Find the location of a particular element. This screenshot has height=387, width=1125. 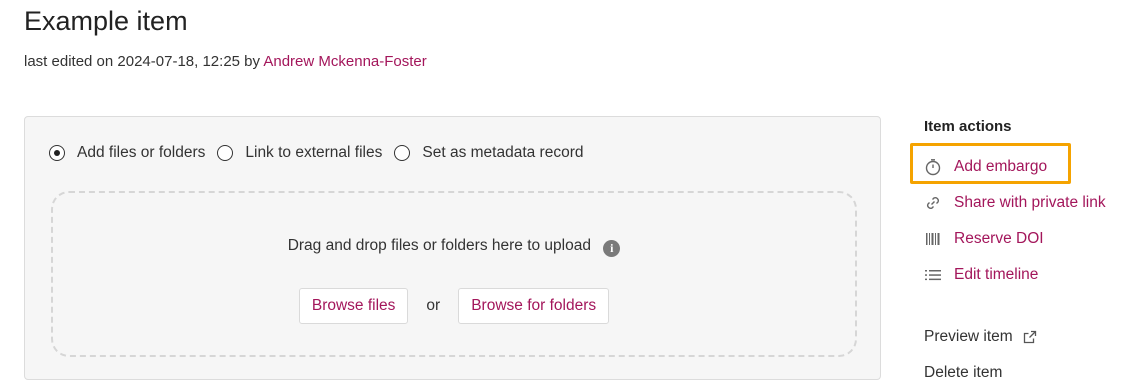

browse-files-button: Browse files is located at coordinates (353, 306).